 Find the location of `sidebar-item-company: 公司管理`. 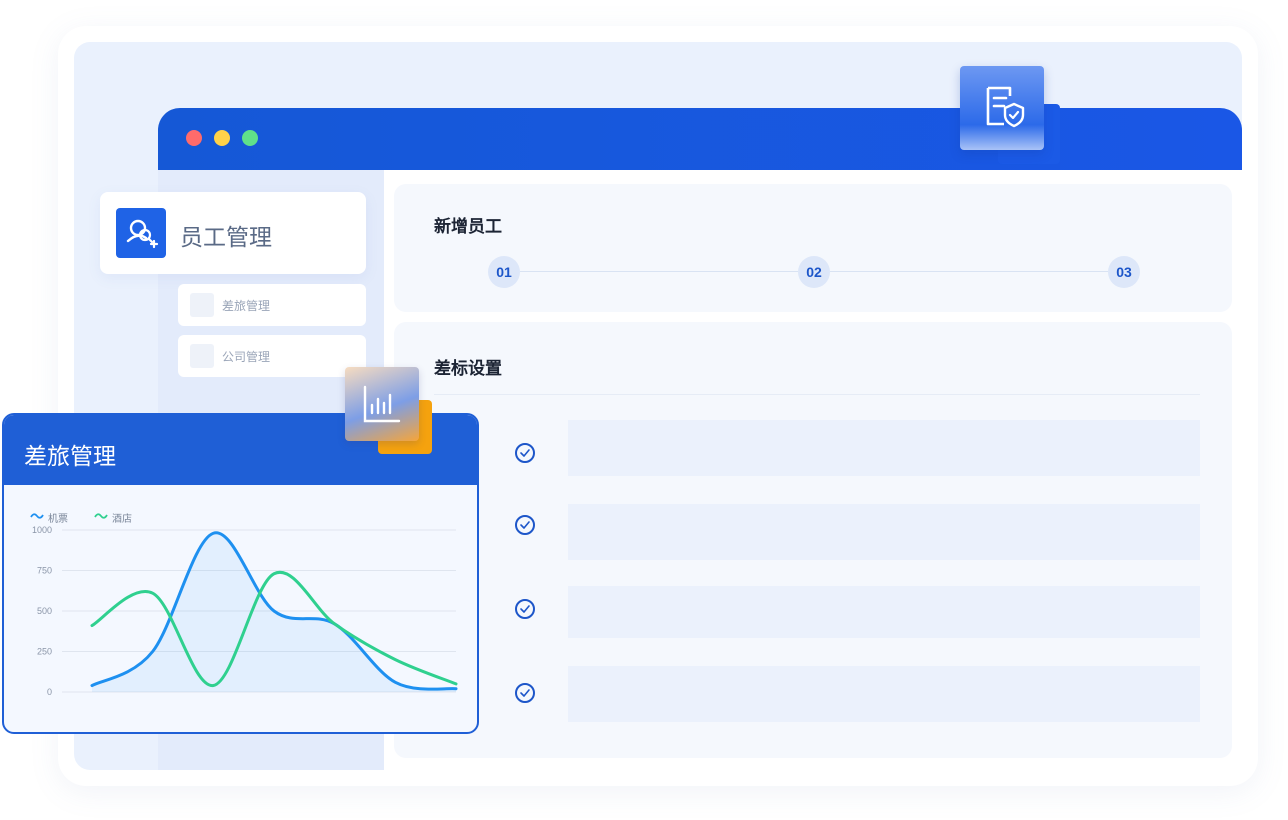

sidebar-item-company: 公司管理 is located at coordinates (272, 356).